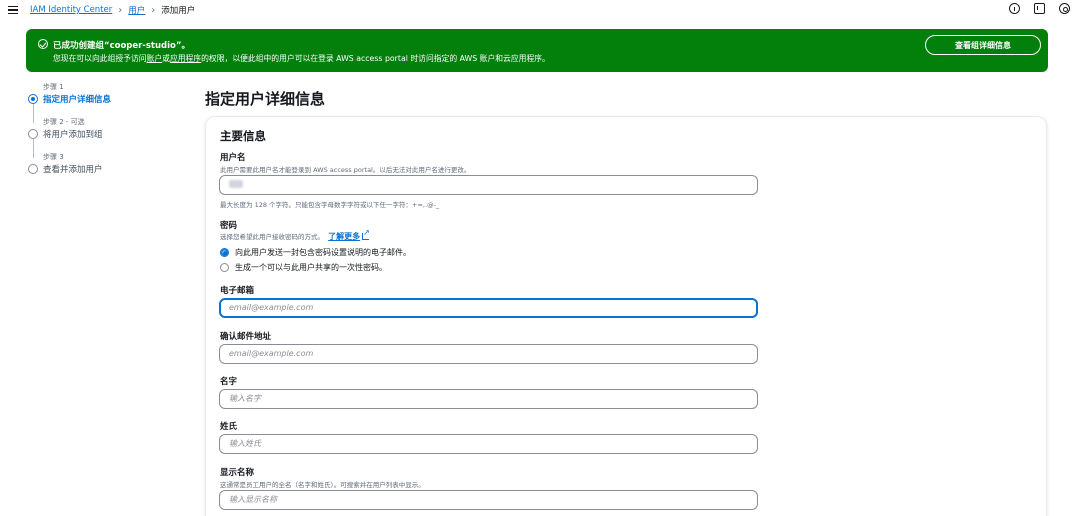 The width and height of the screenshot is (1080, 516). What do you see at coordinates (265, 99) in the screenshot?
I see `page-title: 指定用户详细信息` at bounding box center [265, 99].